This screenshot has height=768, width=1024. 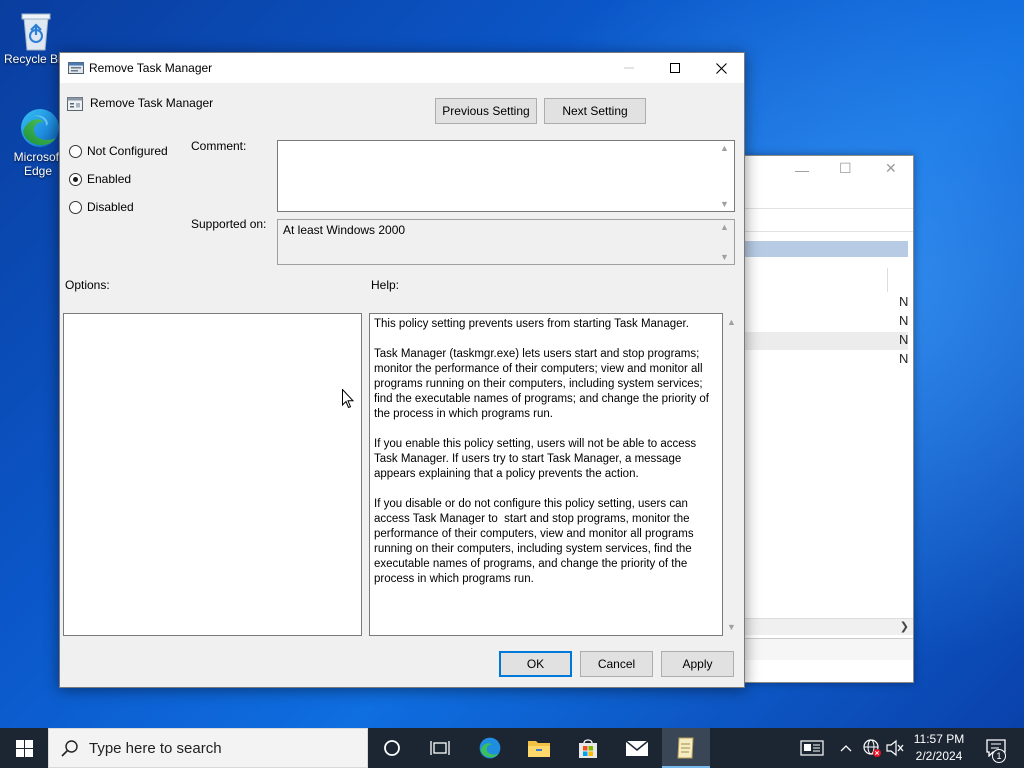 I want to click on recycle-bin-icon, so click(x=36, y=29).